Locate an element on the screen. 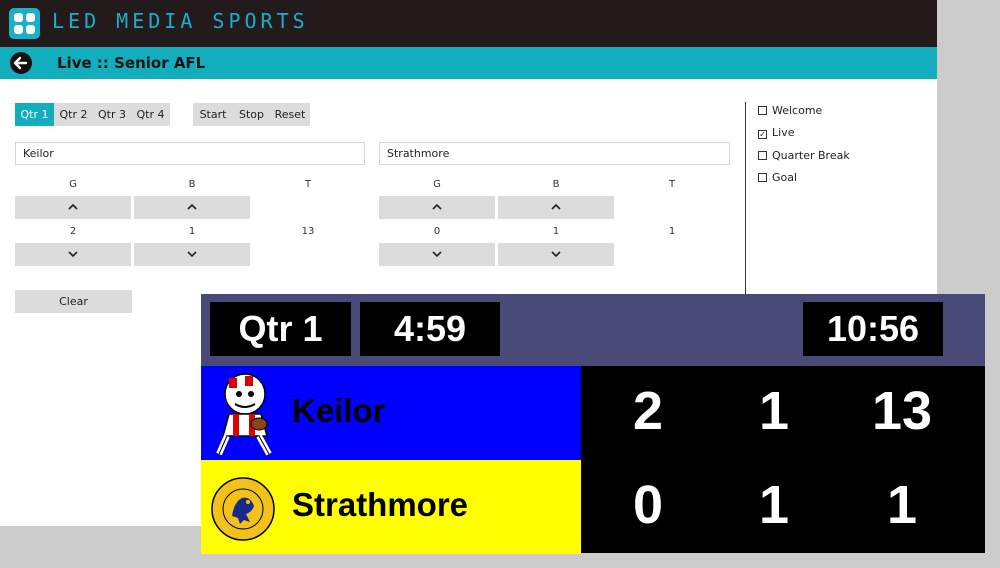 Image resolution: width=1000 pixels, height=568 pixels. reset-button: Reset is located at coordinates (290, 114).